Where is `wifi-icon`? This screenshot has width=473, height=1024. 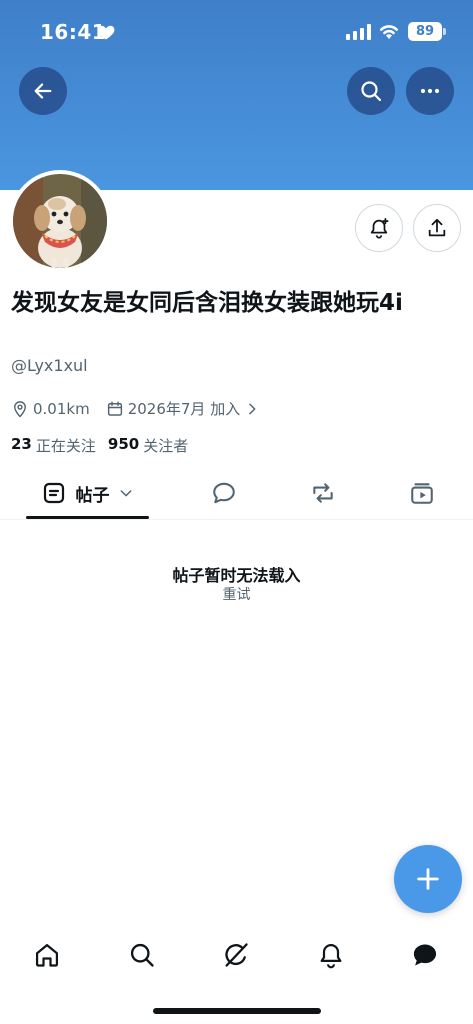 wifi-icon is located at coordinates (389, 32).